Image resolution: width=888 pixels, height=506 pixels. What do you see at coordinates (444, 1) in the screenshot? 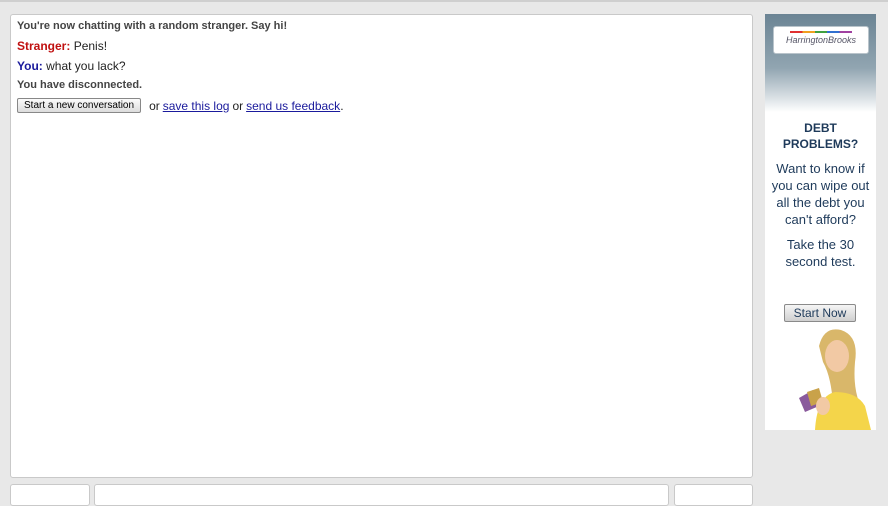
I see `top-border` at bounding box center [444, 1].